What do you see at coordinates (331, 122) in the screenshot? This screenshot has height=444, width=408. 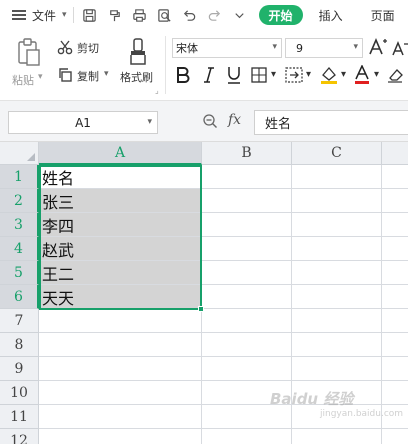 I see `formula-input: 姓名` at bounding box center [331, 122].